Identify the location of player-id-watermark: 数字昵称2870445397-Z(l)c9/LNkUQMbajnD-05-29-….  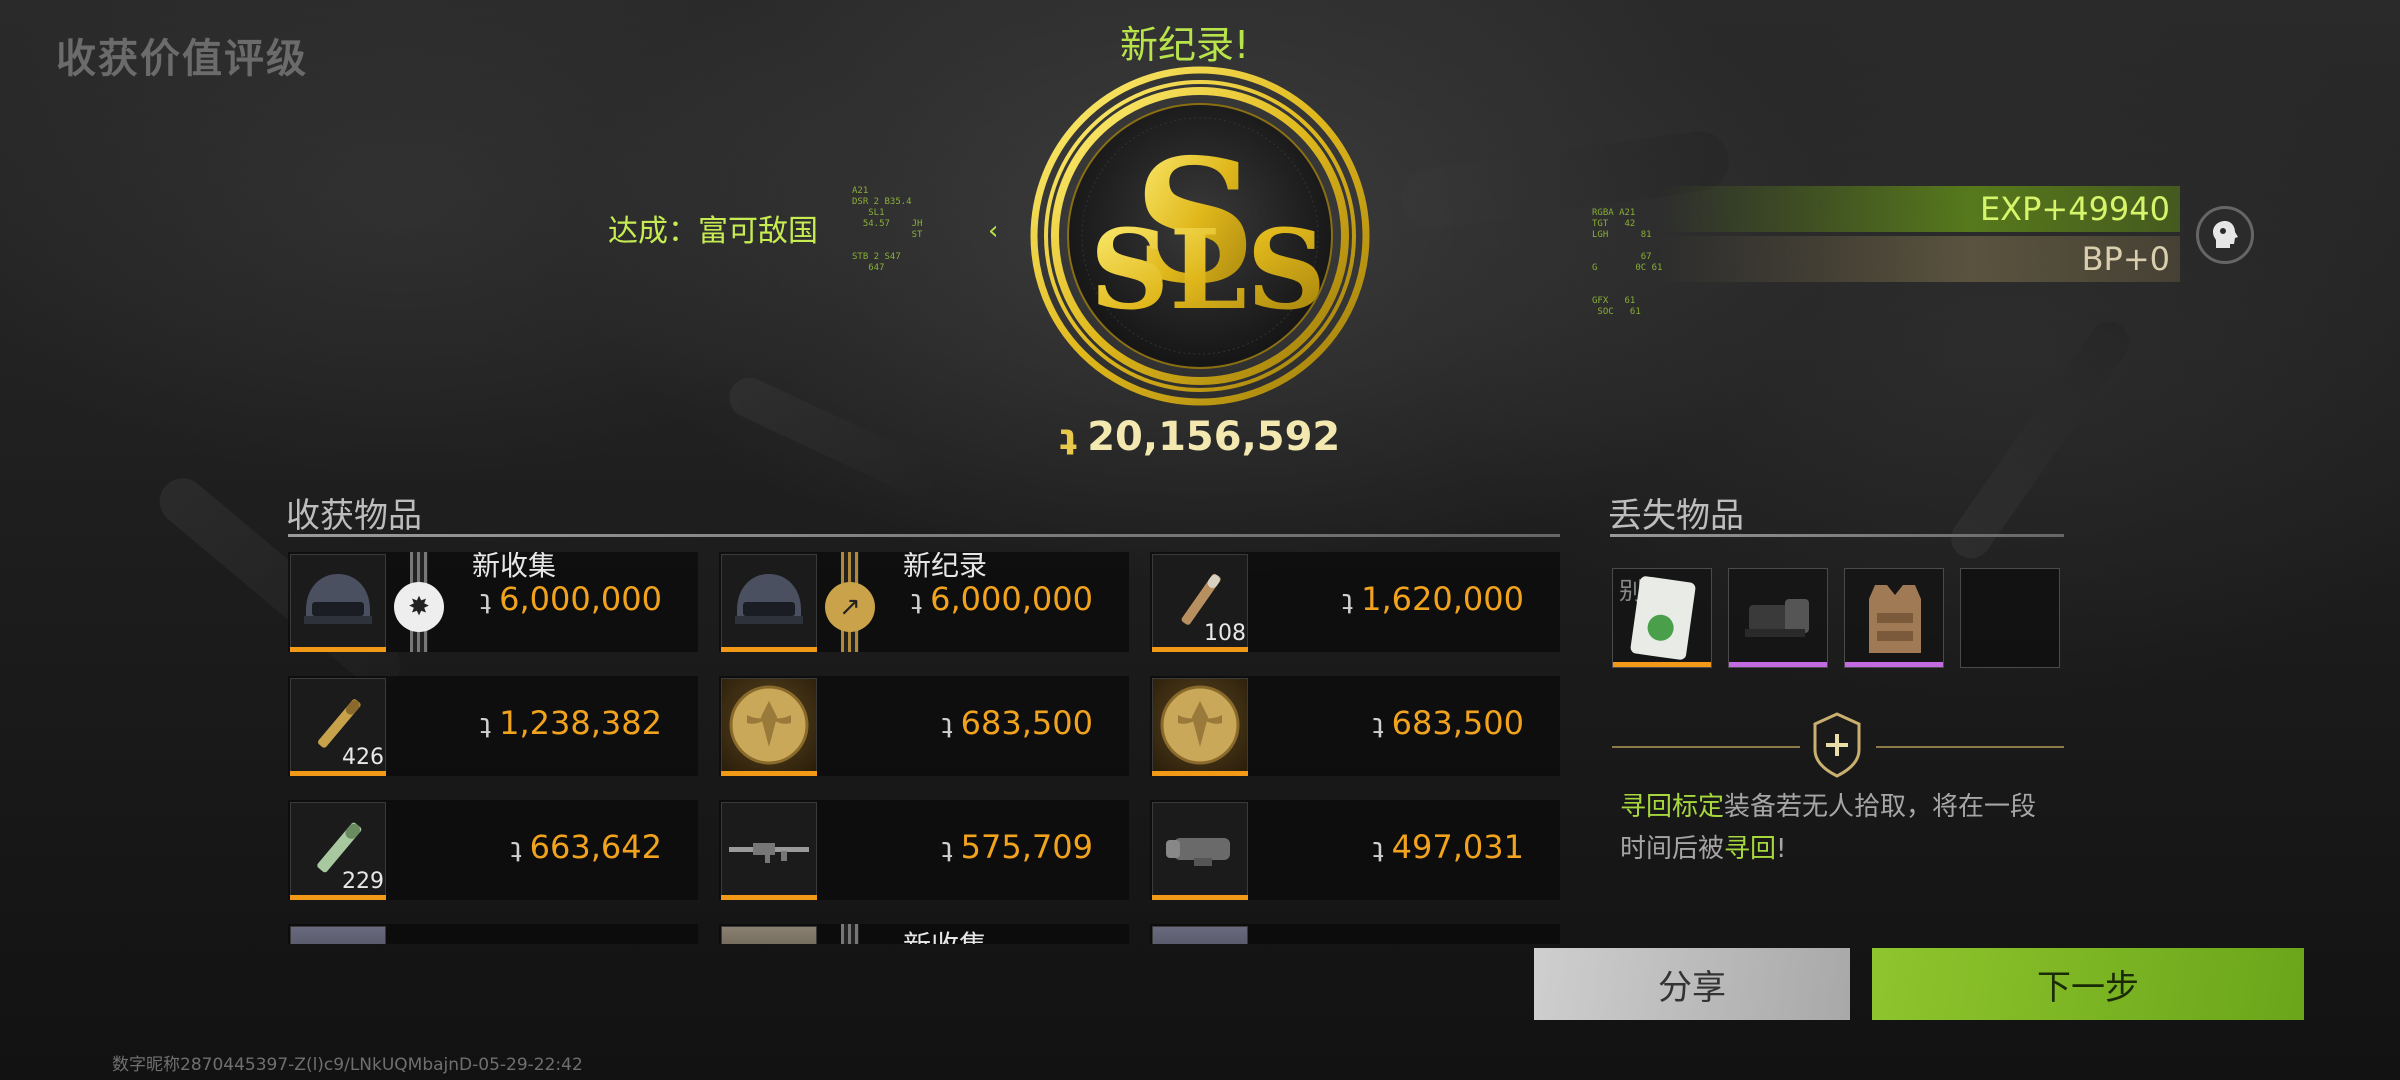
(347, 1065).